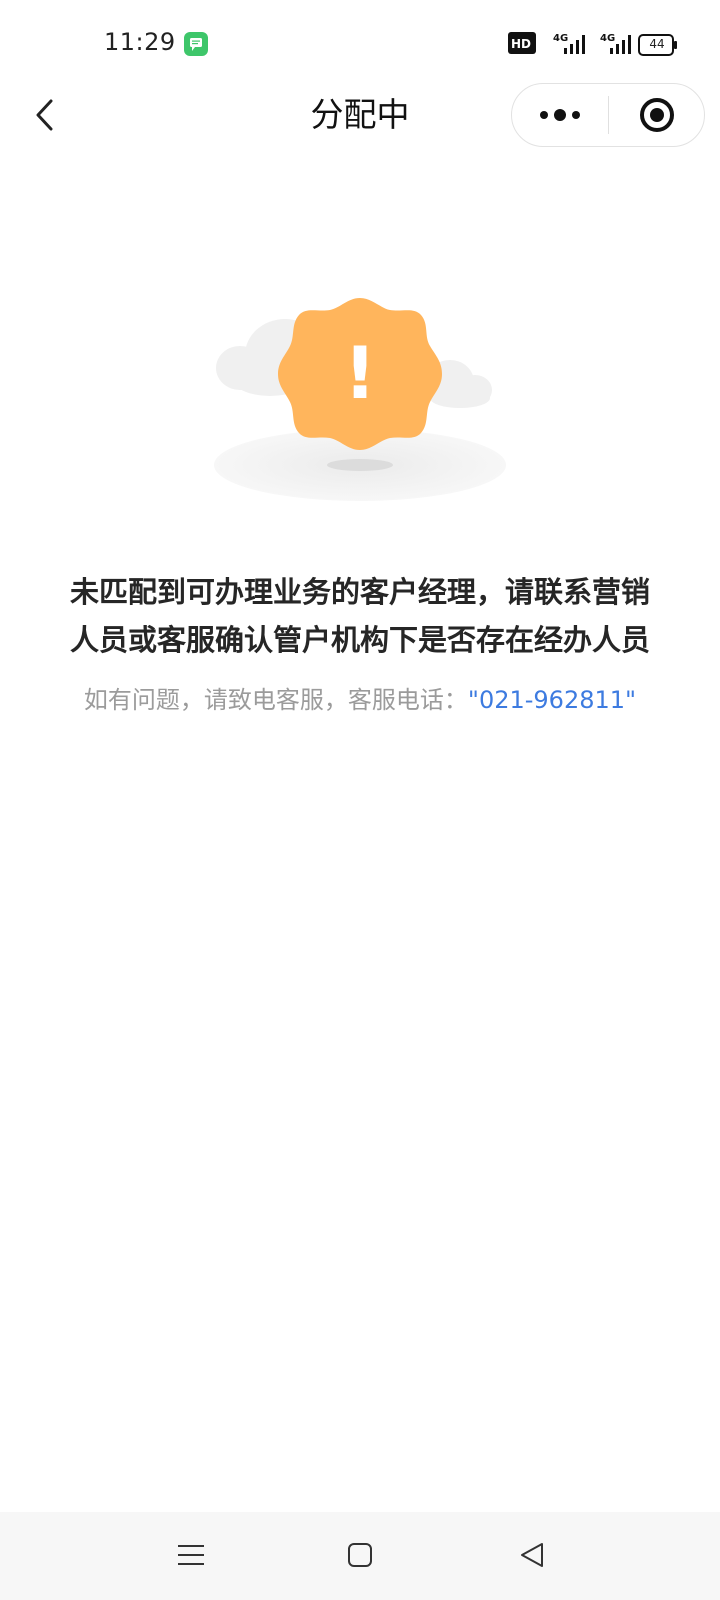 The width and height of the screenshot is (720, 1600). I want to click on warning-illustration: !, so click(360, 400).